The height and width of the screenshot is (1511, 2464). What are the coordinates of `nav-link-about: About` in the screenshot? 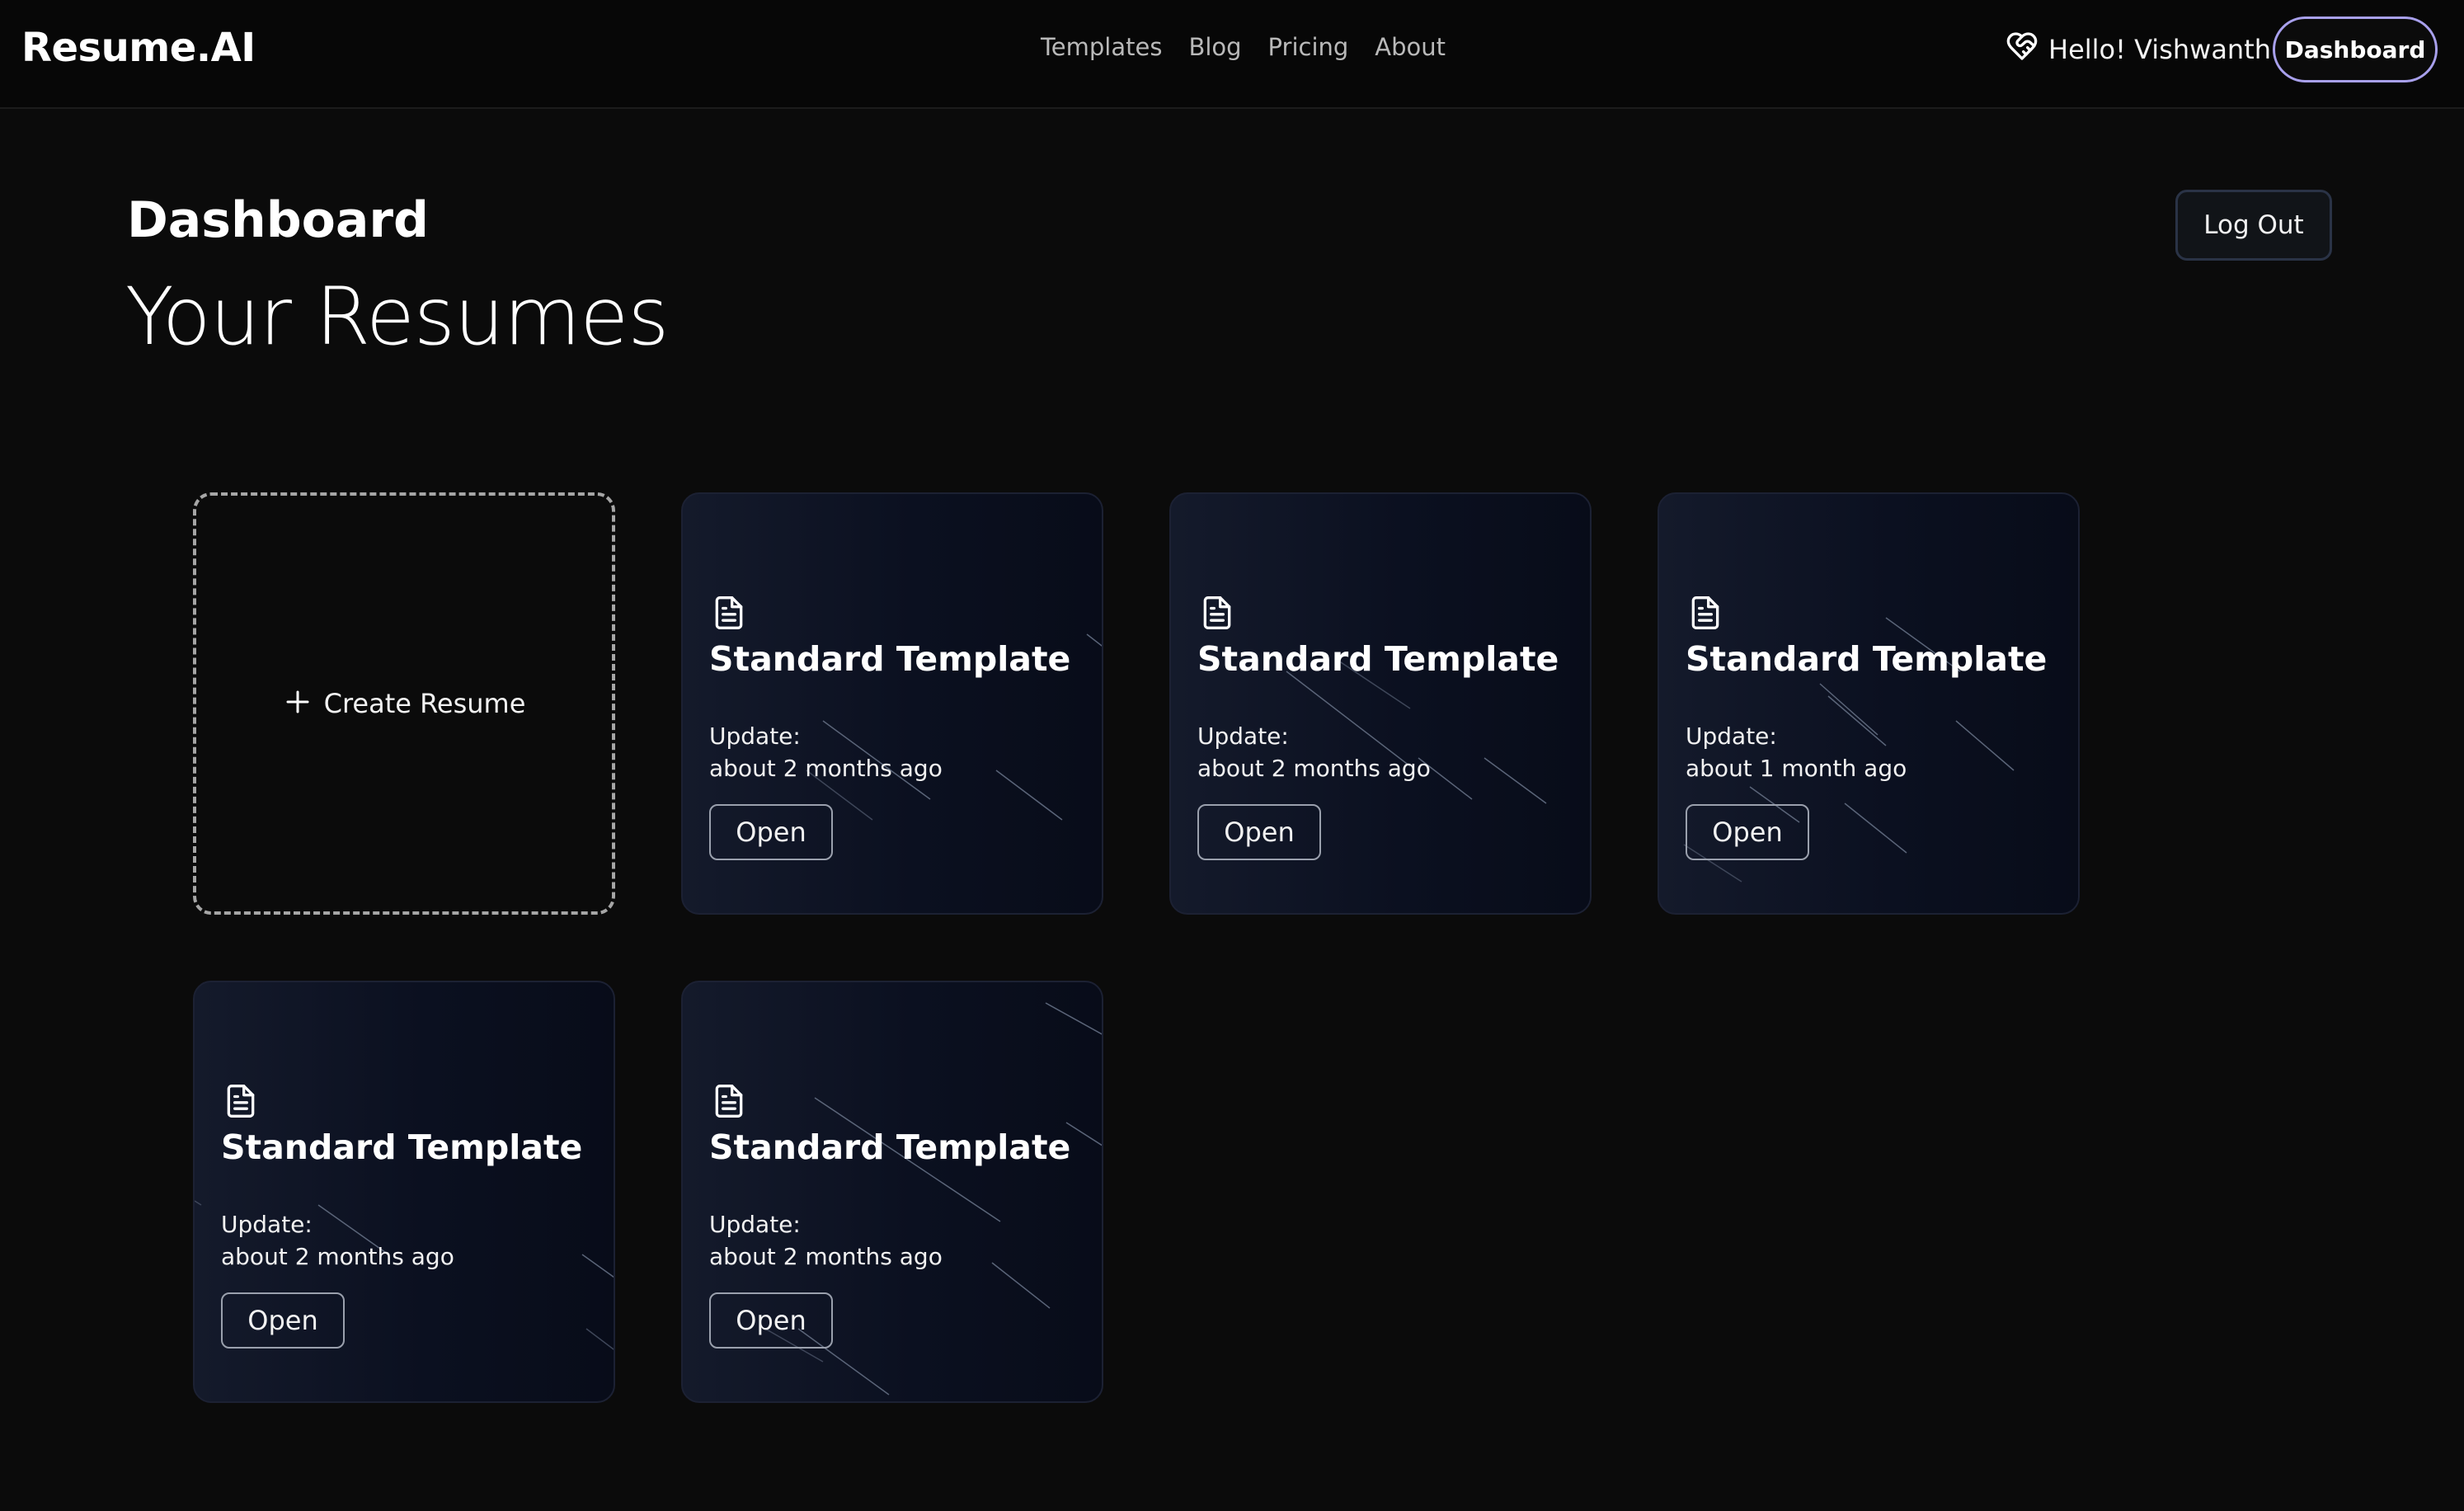 It's located at (1410, 47).